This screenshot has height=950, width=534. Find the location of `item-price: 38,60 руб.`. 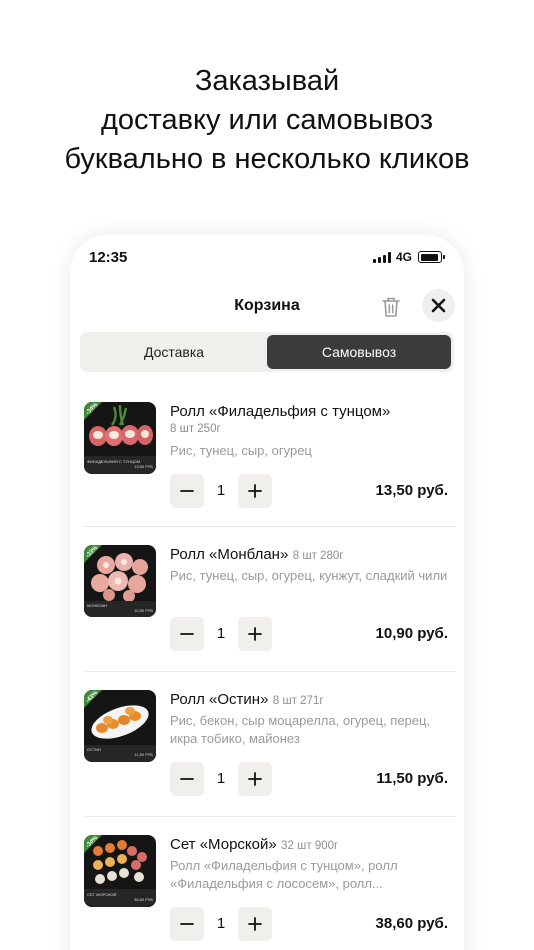

item-price: 38,60 руб. is located at coordinates (411, 923).